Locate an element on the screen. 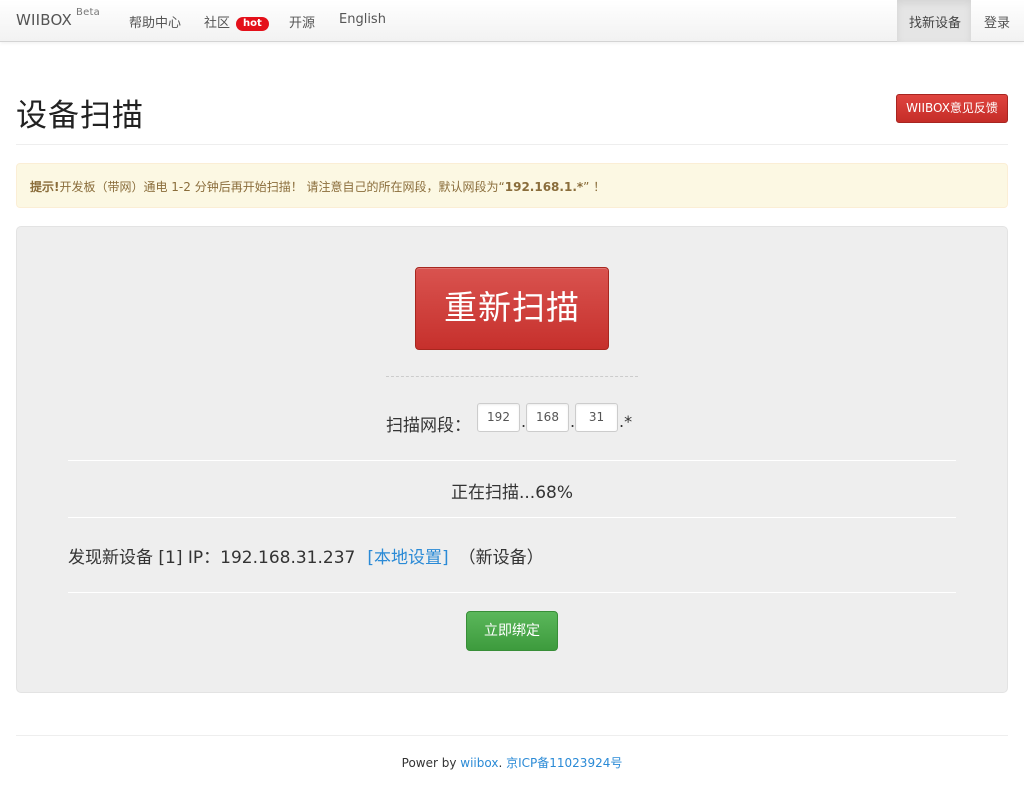 The image size is (1024, 798). brand-name: WIIBOX is located at coordinates (44, 20).